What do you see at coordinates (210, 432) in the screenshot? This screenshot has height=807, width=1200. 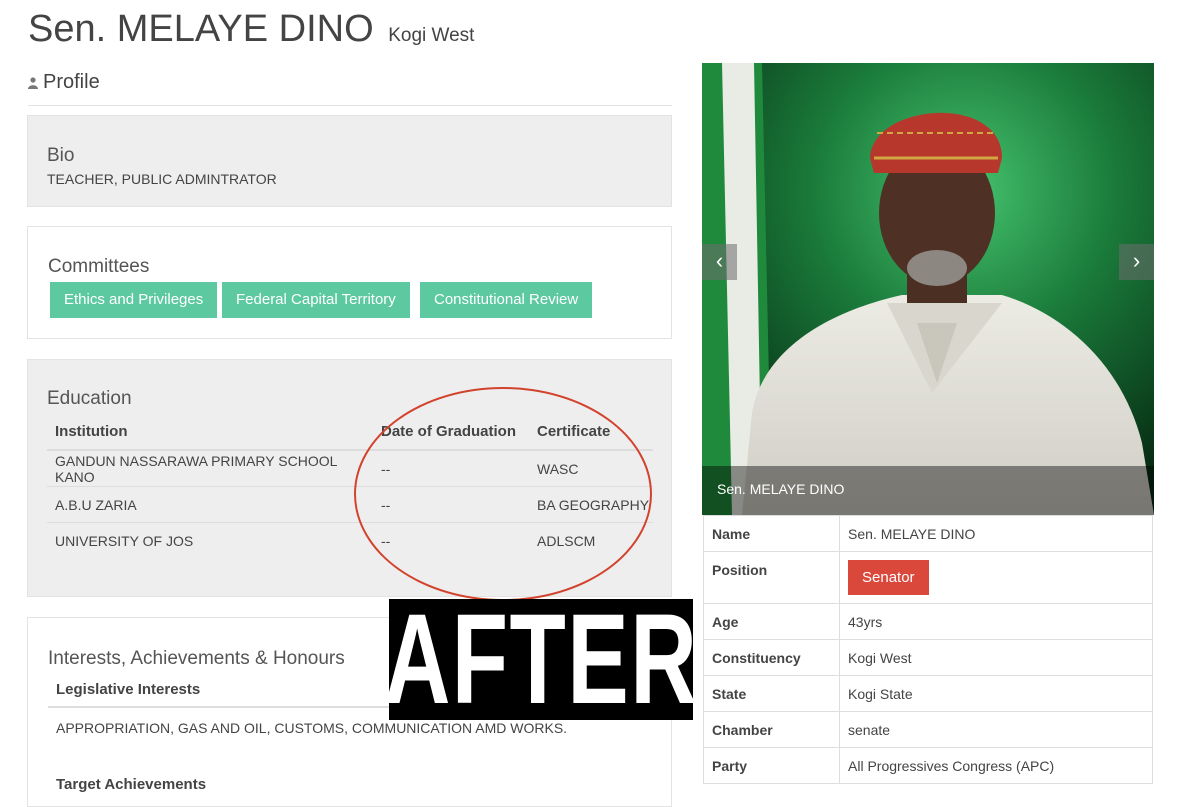 I see `column-header-institution: Institution` at bounding box center [210, 432].